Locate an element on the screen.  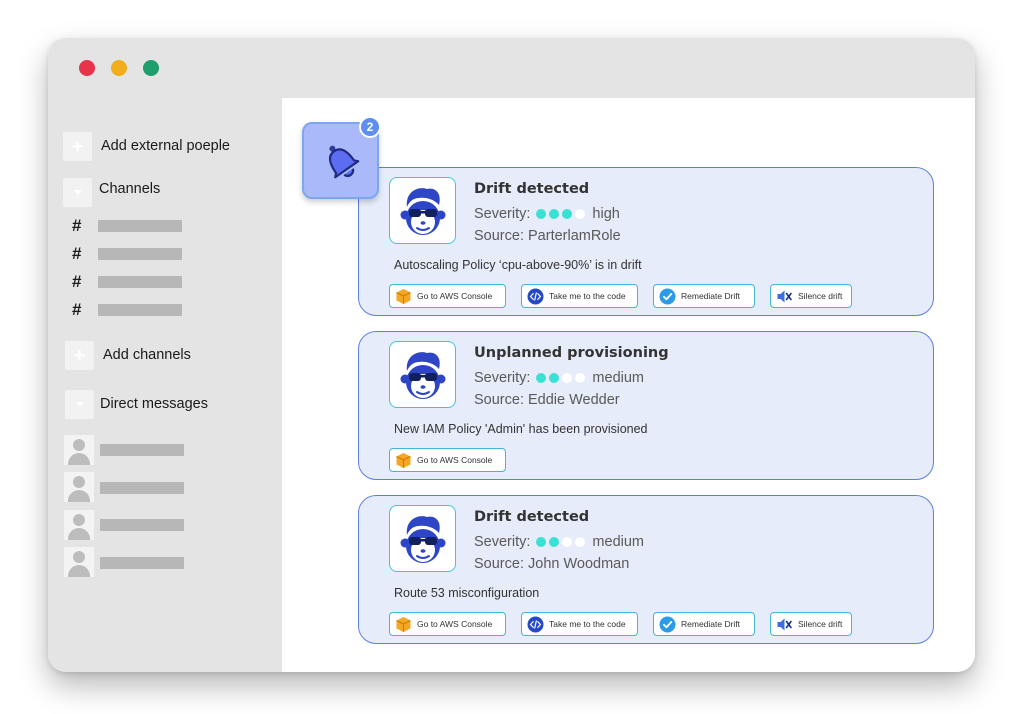
maximize-window-button is located at coordinates (151, 68).